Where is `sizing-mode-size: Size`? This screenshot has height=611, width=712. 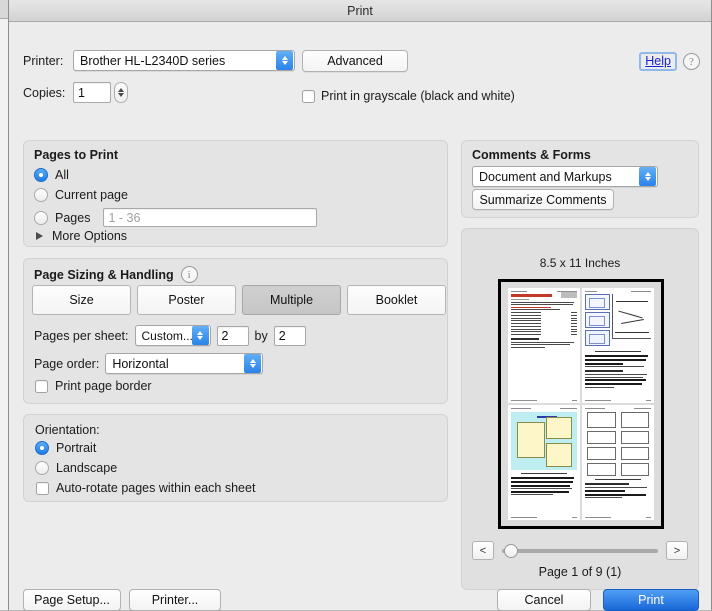 sizing-mode-size: Size is located at coordinates (81, 300).